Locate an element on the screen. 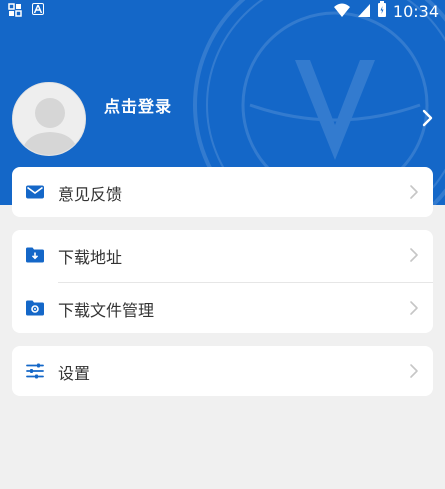  menu-item-feedback: 意见反馈 is located at coordinates (222, 192).